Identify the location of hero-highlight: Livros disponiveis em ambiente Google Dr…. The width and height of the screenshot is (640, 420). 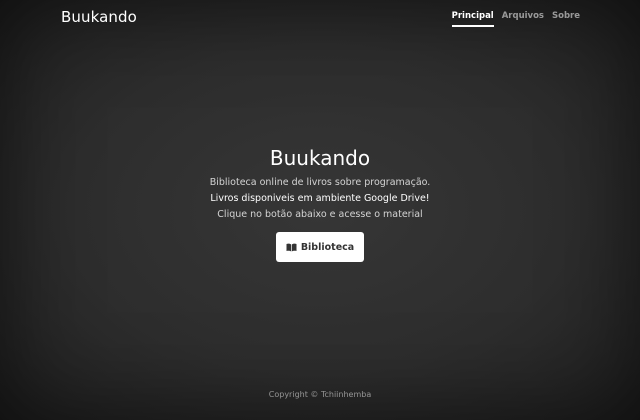
(320, 198).